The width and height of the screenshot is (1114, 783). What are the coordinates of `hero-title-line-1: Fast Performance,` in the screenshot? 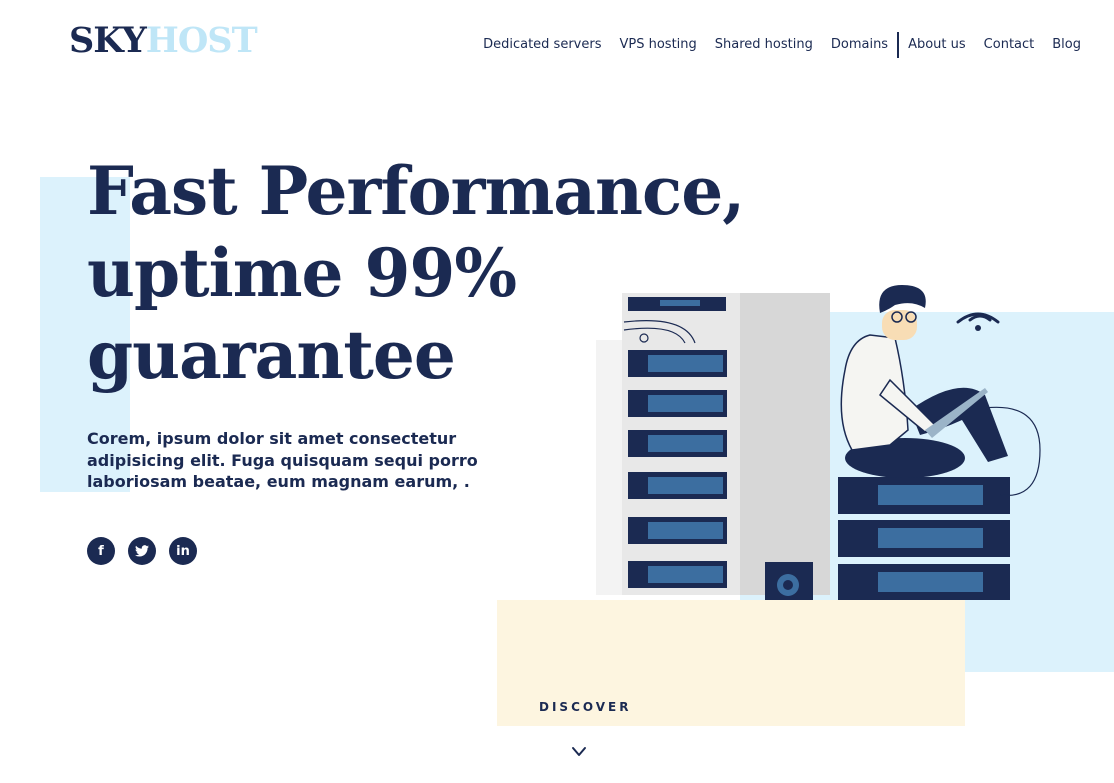 It's located at (416, 191).